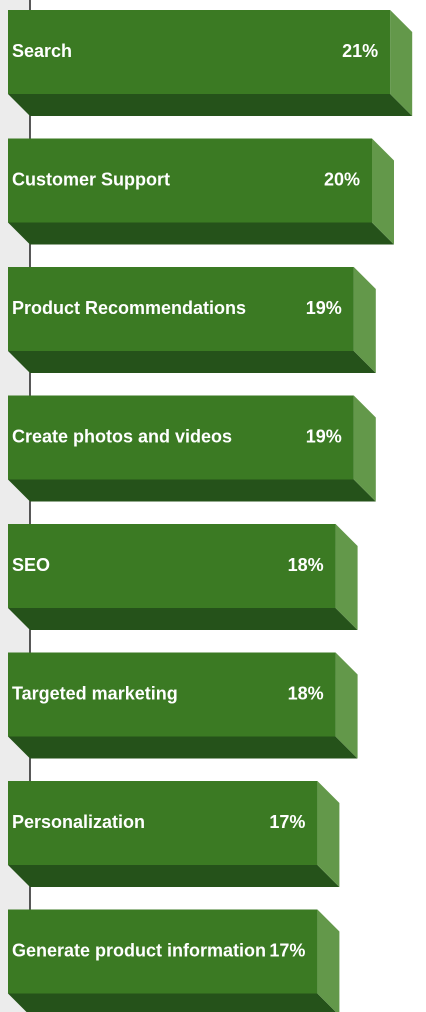  Describe the element at coordinates (91, 180) in the screenshot. I see `bar-category-label: Customer Support` at that location.